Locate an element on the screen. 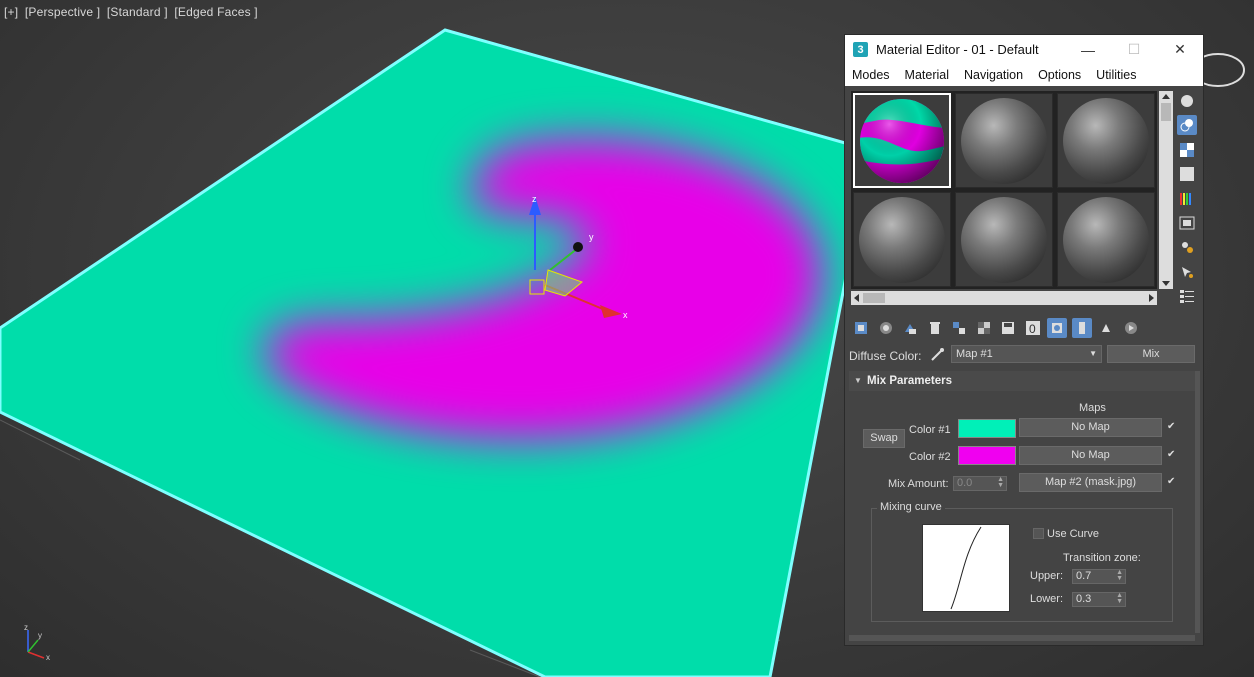  get-material-icon is located at coordinates (861, 328).